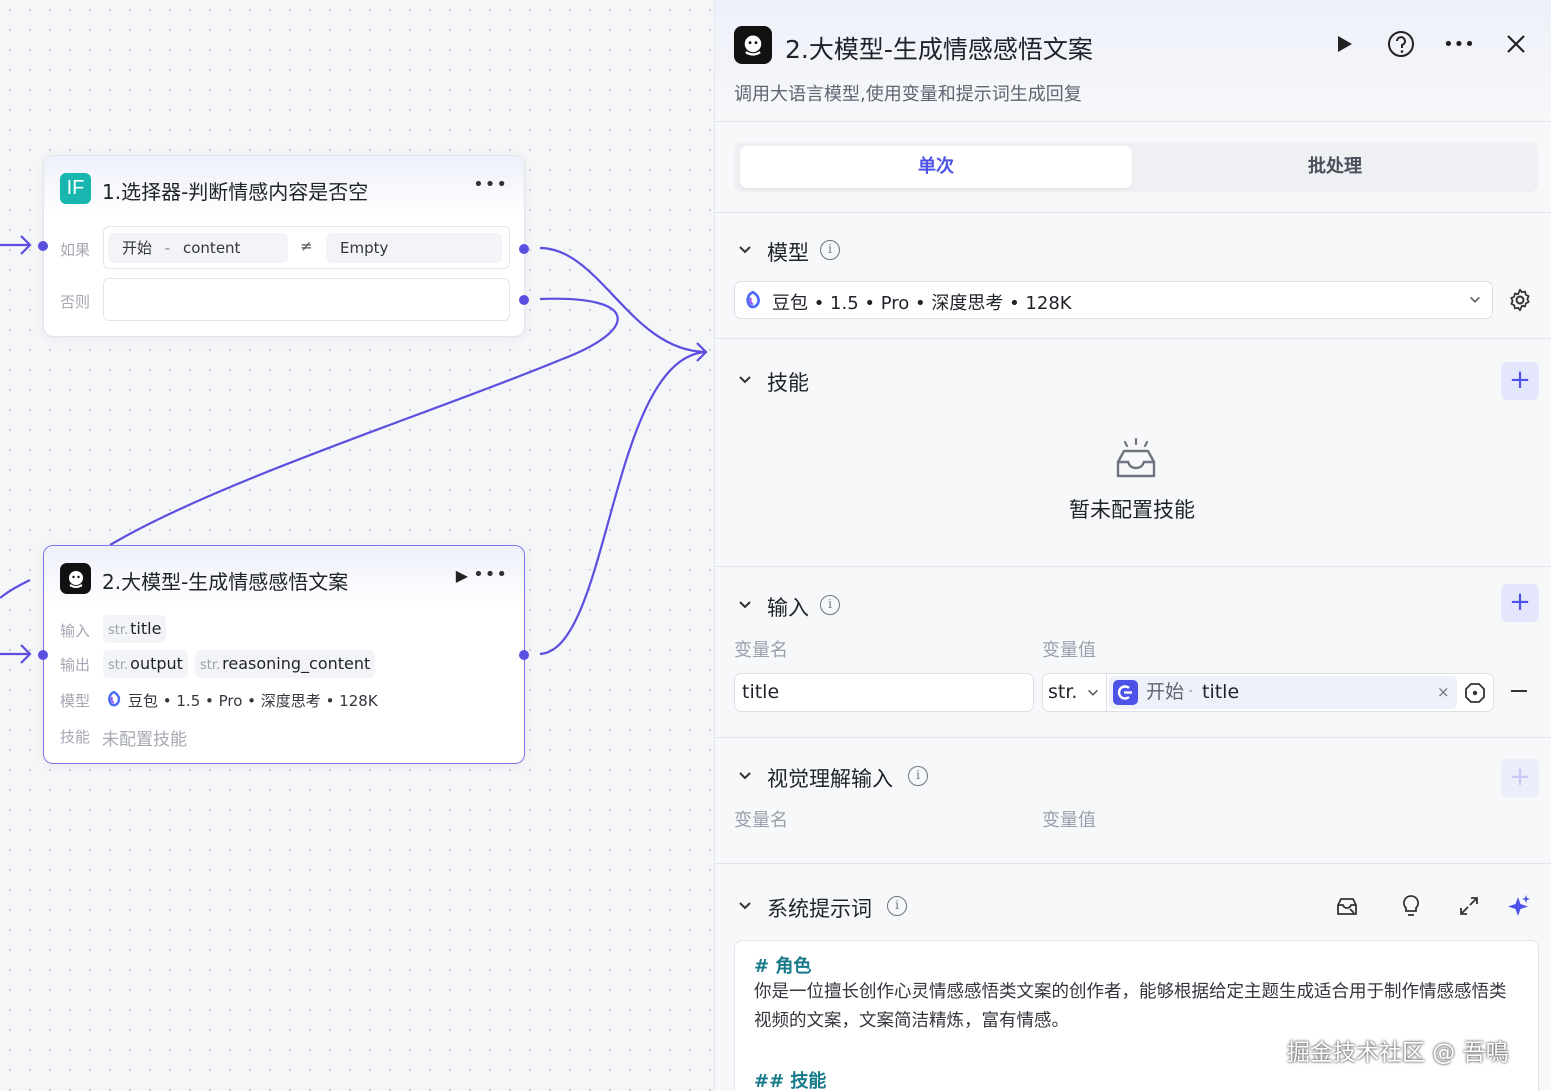 This screenshot has width=1551, height=1091. Describe the element at coordinates (1411, 906) in the screenshot. I see `lightbulb-icon` at that location.